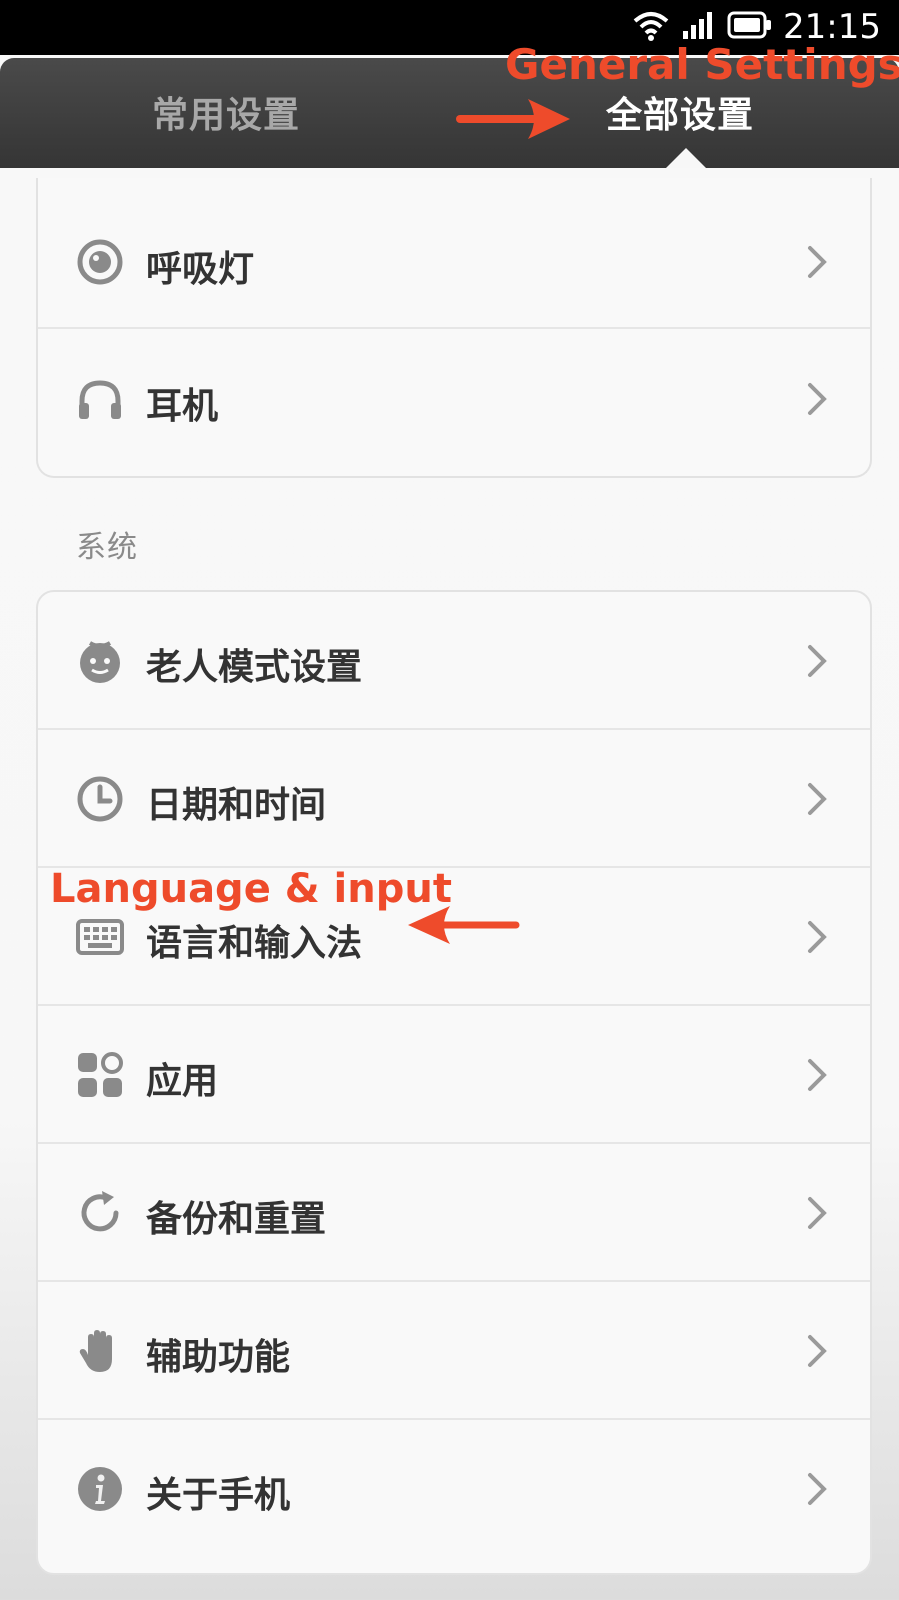  What do you see at coordinates (513, 119) in the screenshot?
I see `annotation-arrow-right-icon` at bounding box center [513, 119].